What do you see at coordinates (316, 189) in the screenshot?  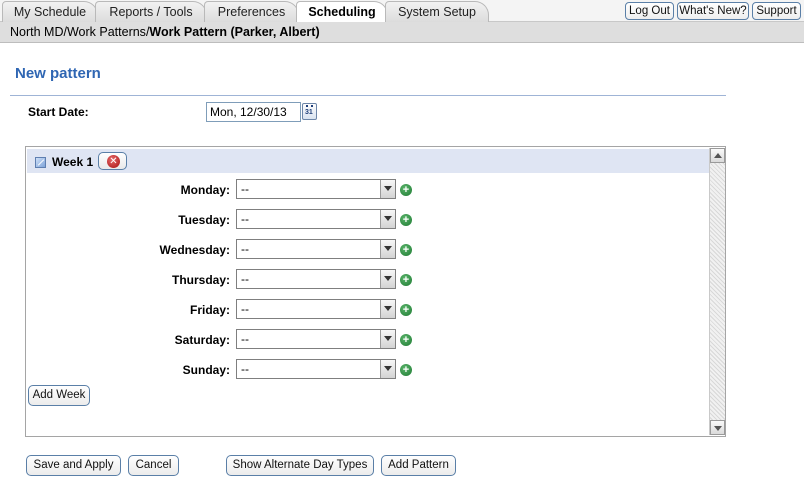 I see `day-type-select-monday: --` at bounding box center [316, 189].